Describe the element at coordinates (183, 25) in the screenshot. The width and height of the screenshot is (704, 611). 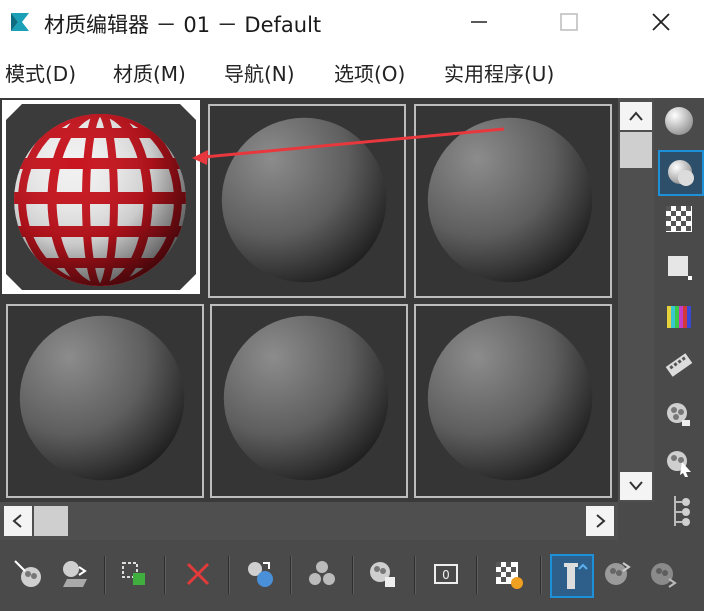
I see `window-title: 材质编辑器 － 01 － Default` at that location.